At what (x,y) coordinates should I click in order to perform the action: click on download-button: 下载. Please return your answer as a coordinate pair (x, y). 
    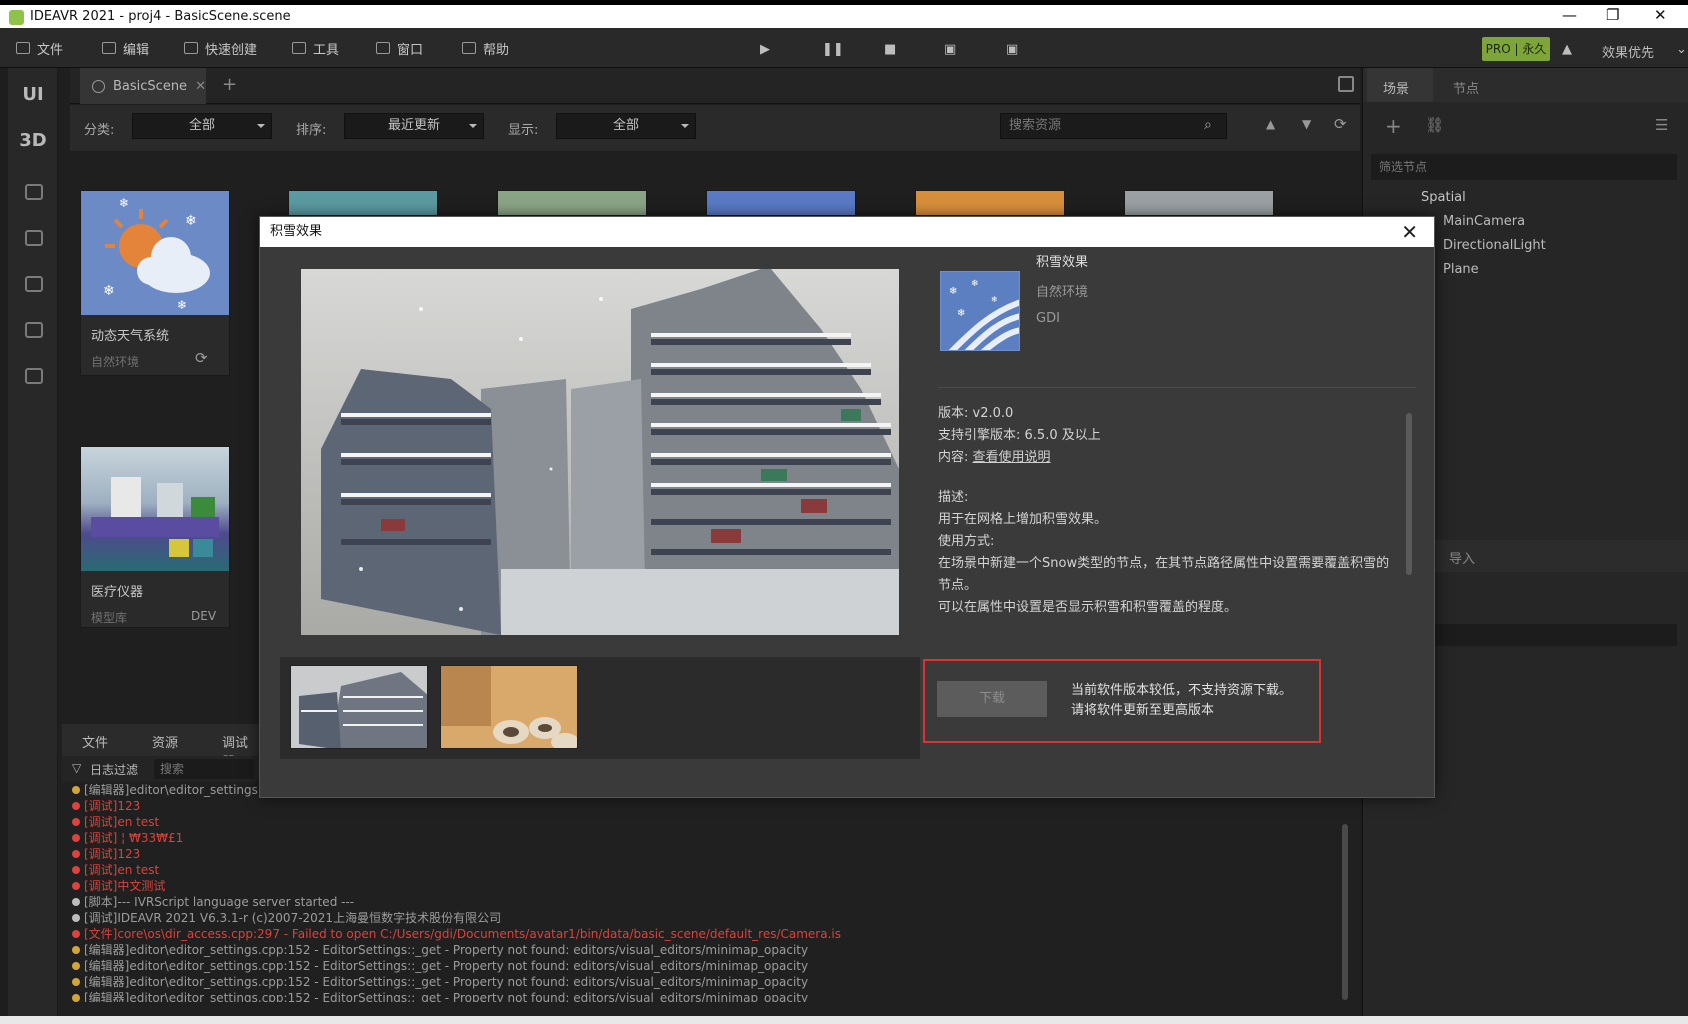
    Looking at the image, I should click on (992, 699).